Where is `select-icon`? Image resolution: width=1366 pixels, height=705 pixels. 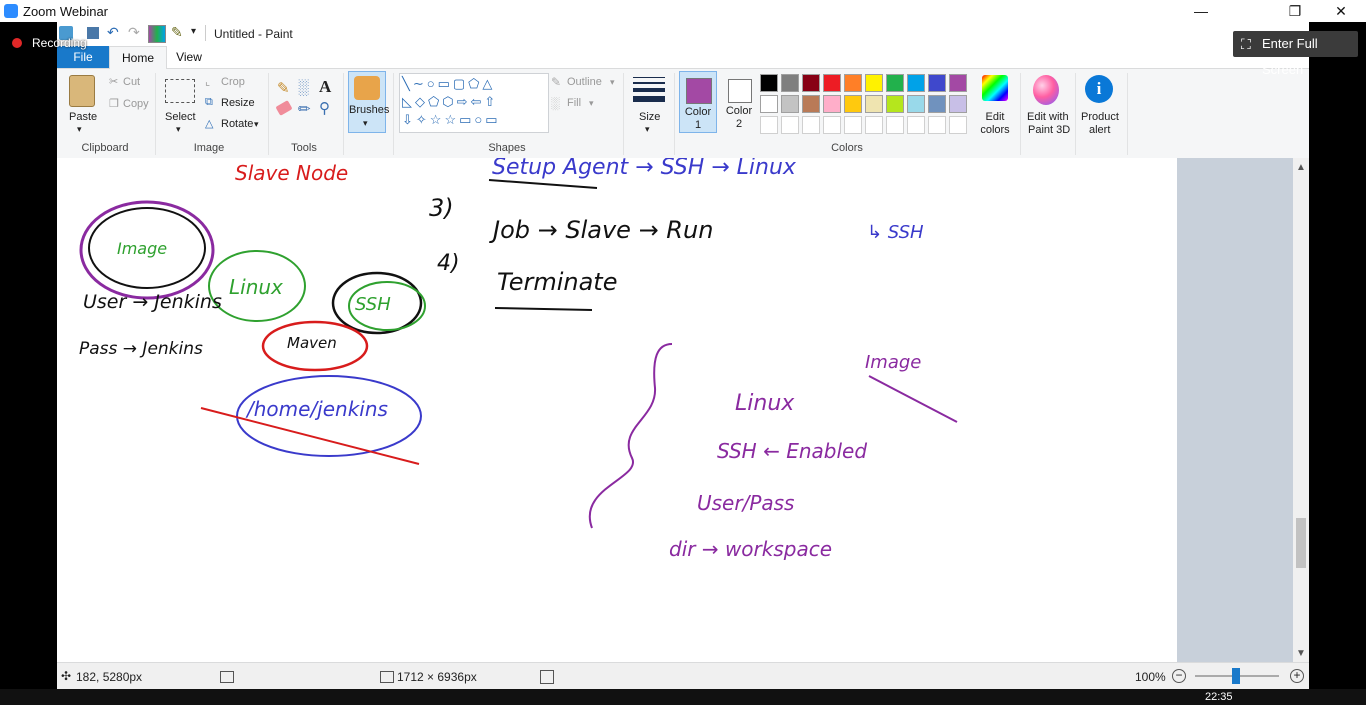 select-icon is located at coordinates (180, 91).